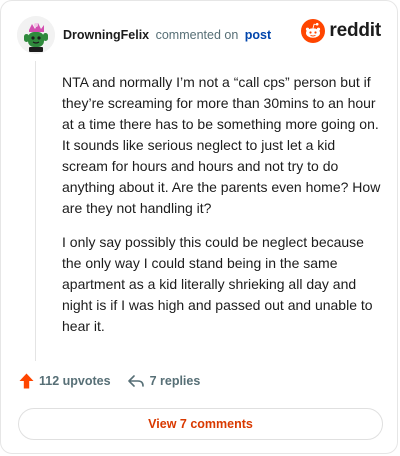  Describe the element at coordinates (258, 35) in the screenshot. I see `post-link: post` at that location.